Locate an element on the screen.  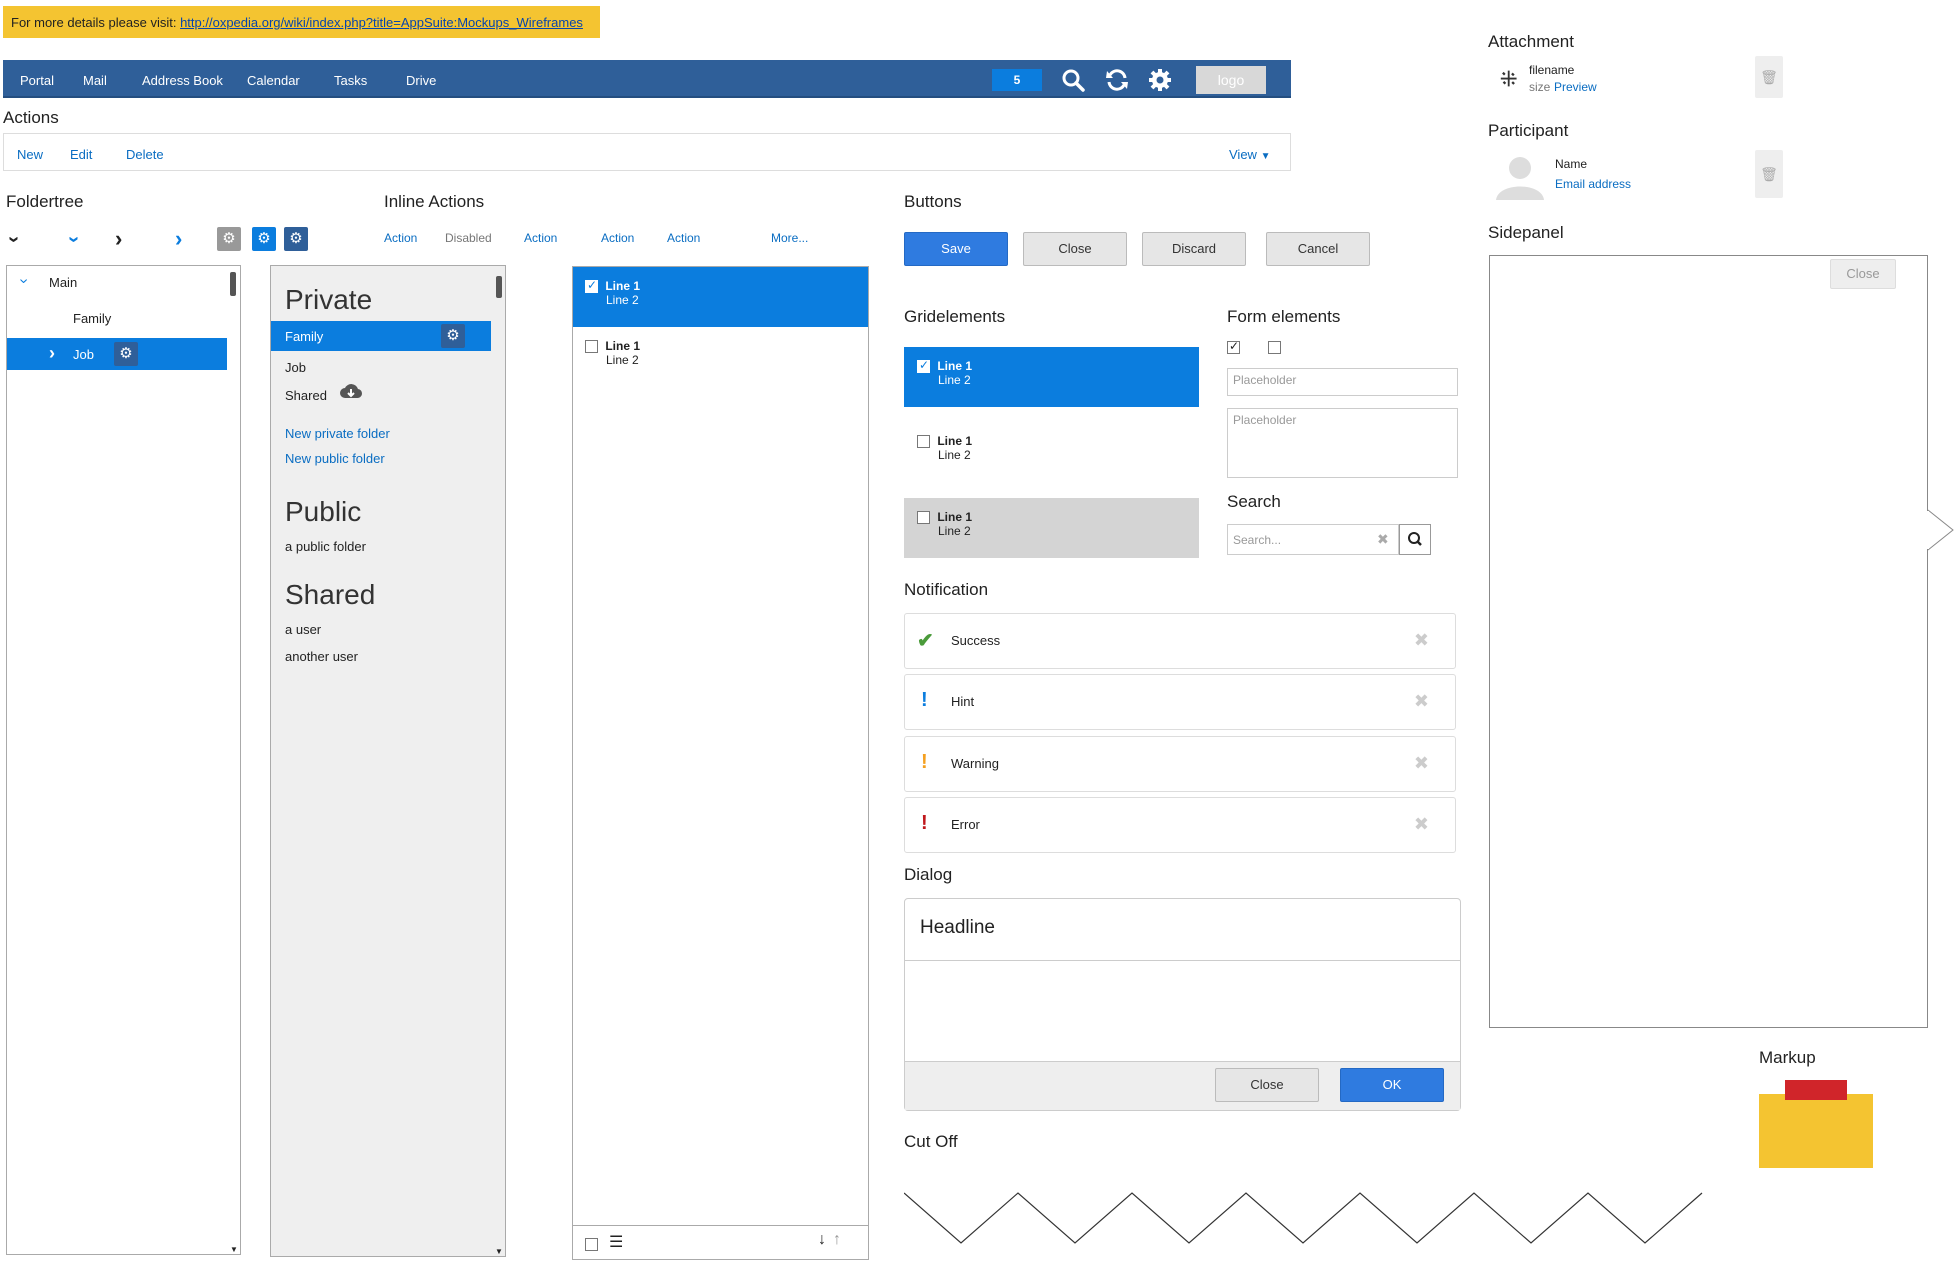
inline-action-1: Action is located at coordinates (400, 238).